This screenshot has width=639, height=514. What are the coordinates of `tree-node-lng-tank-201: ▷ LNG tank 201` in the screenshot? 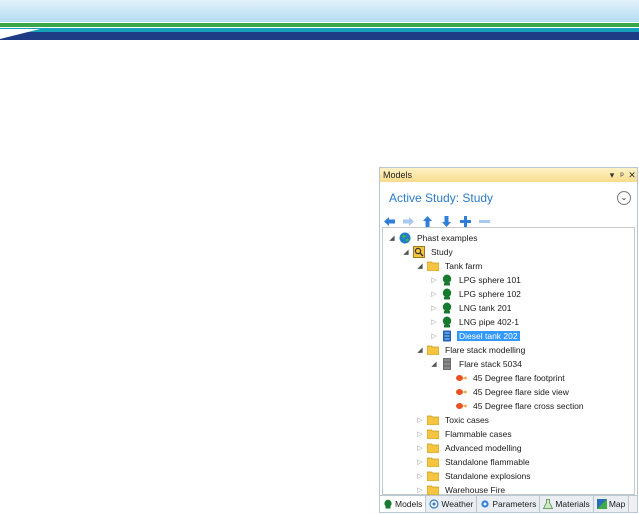 It's located at (471, 308).